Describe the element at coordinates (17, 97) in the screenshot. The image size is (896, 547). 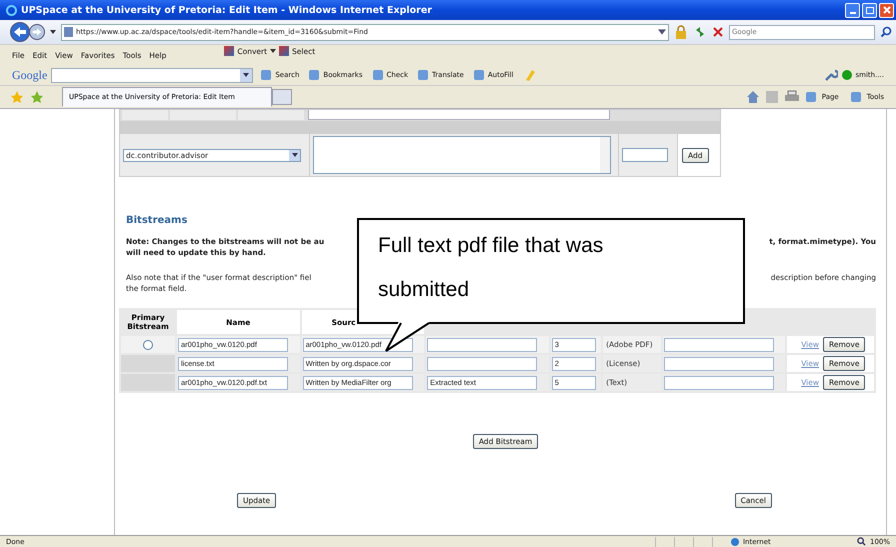
I see `favorites-star-icon` at that location.